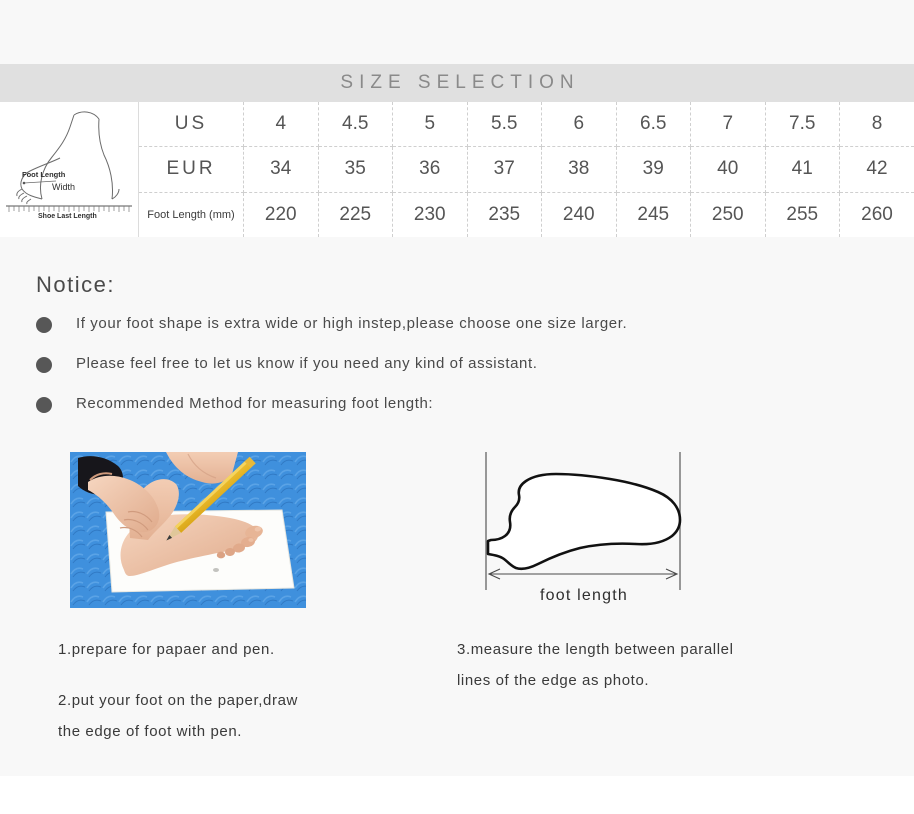 Image resolution: width=914 pixels, height=814 pixels. What do you see at coordinates (355, 125) in the screenshot?
I see `cell-us-1: 4.5` at bounding box center [355, 125].